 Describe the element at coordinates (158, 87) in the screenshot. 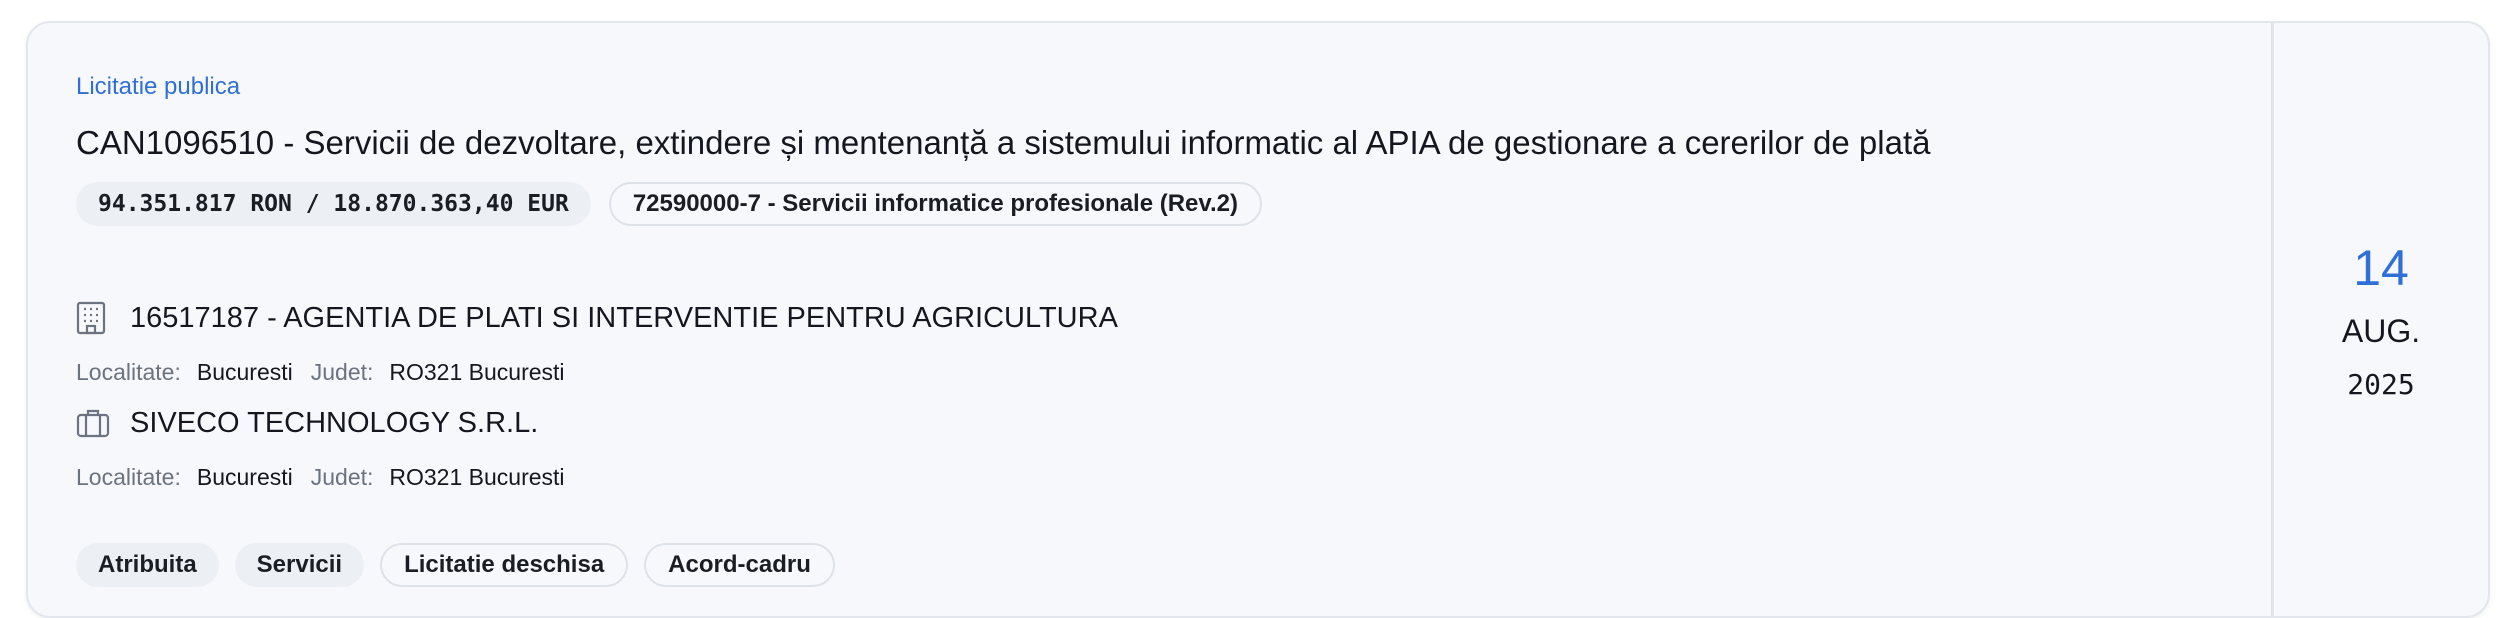

I see `procedure-type-link: Licitatie publica` at that location.